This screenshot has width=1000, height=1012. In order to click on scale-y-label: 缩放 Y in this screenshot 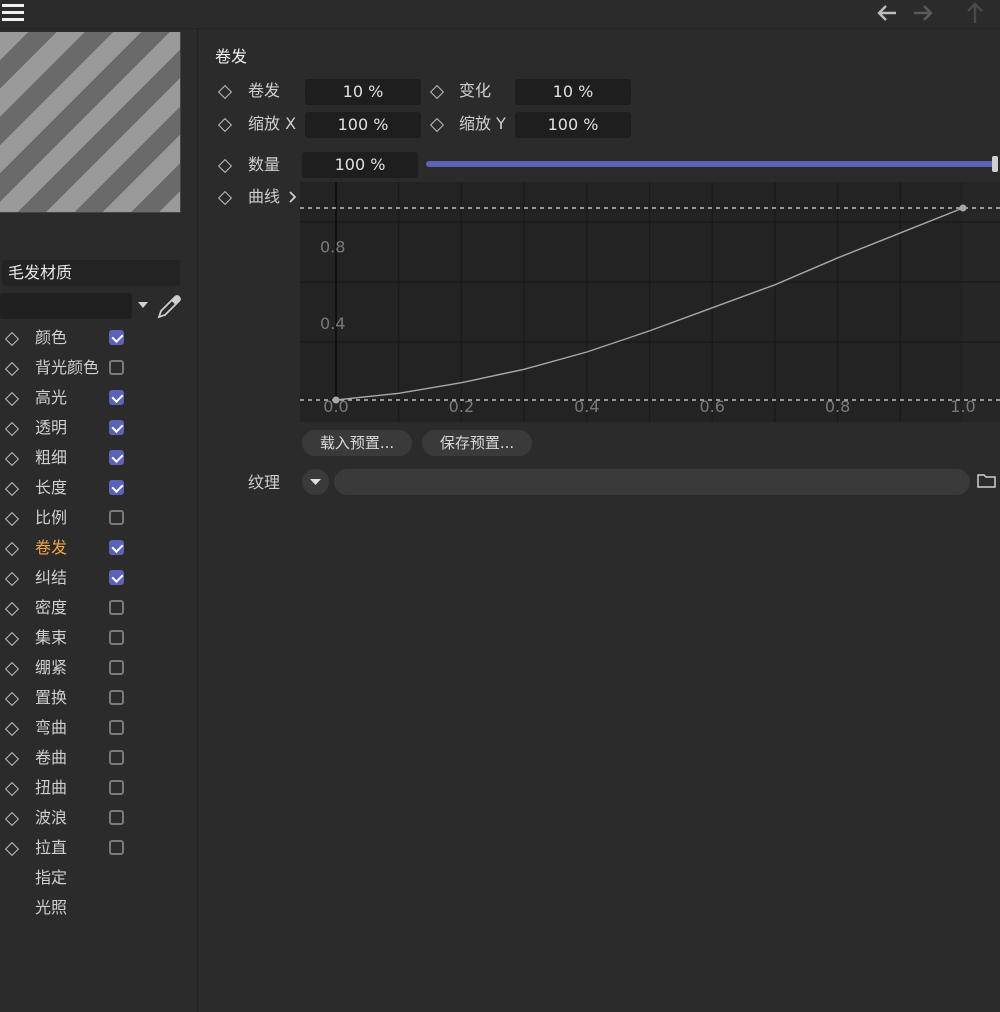, I will do `click(482, 123)`.